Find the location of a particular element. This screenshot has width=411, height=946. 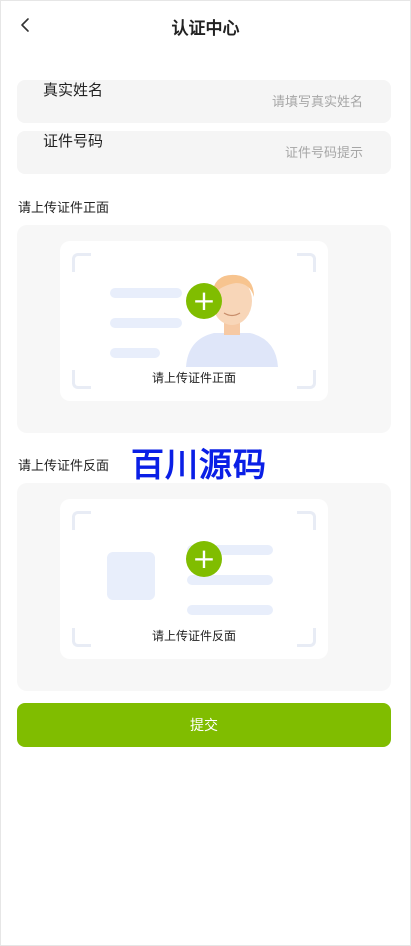

id-number-field: 证件号码 is located at coordinates (204, 153).